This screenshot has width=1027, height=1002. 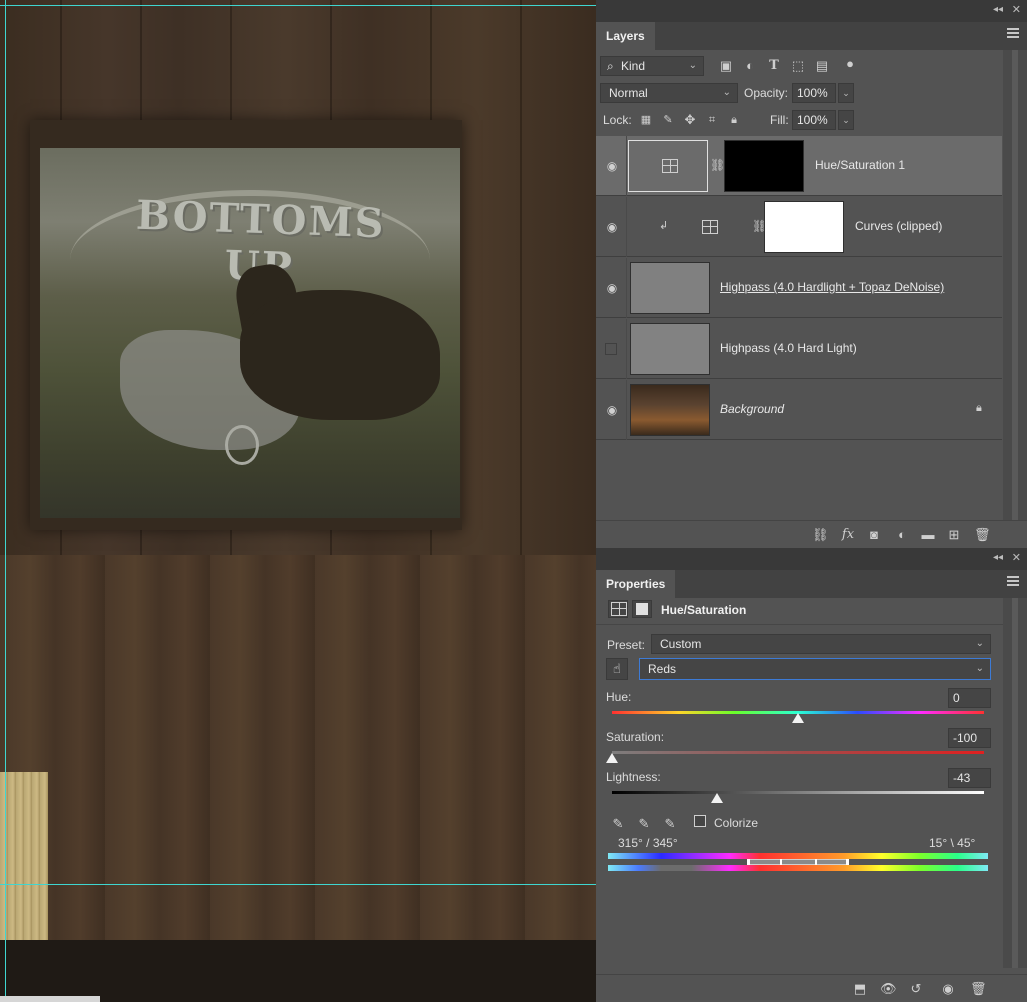 I want to click on lock-transparent-icon: ▦, so click(x=646, y=120).